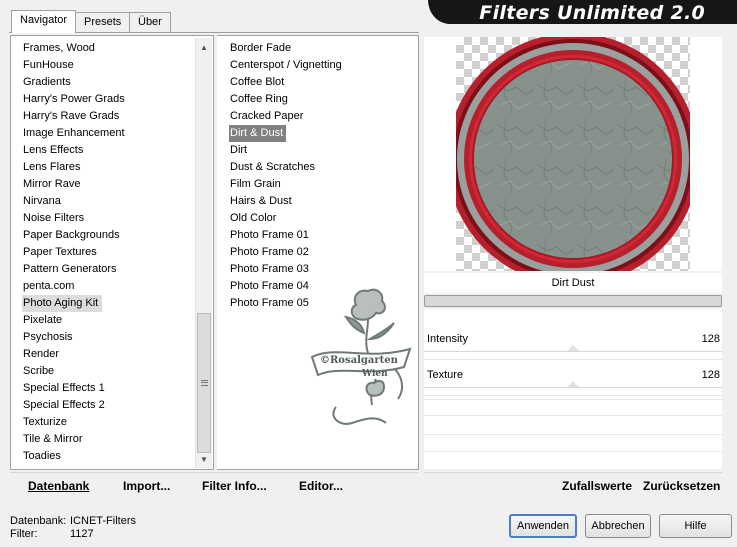 Image resolution: width=737 pixels, height=547 pixels. I want to click on filter-item: Photo Frame 02, so click(270, 252).